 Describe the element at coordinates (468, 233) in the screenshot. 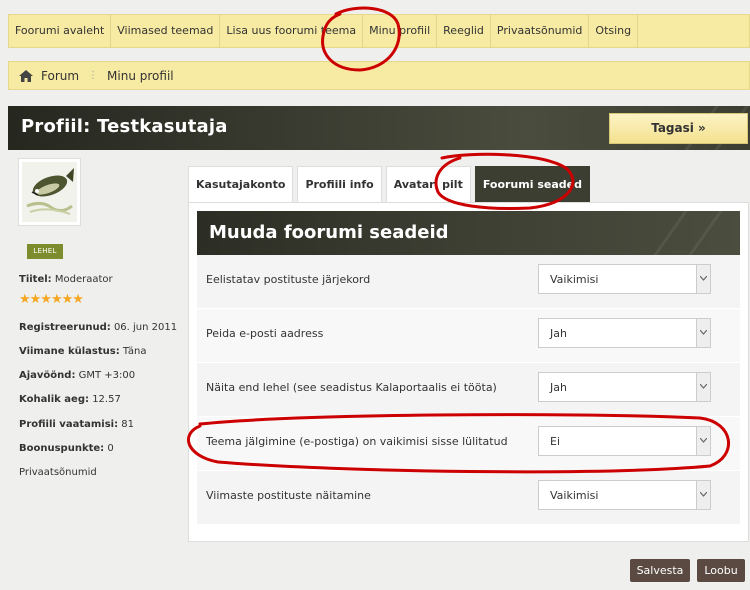

I see `panel-title-bar: Muuda foorumi seadeid` at that location.